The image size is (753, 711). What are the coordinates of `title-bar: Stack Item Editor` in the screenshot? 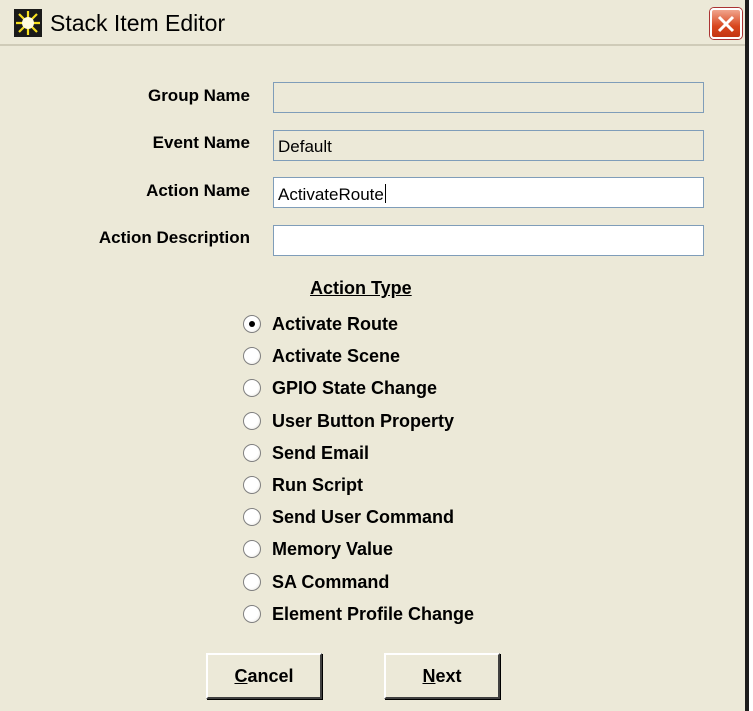 It's located at (372, 22).